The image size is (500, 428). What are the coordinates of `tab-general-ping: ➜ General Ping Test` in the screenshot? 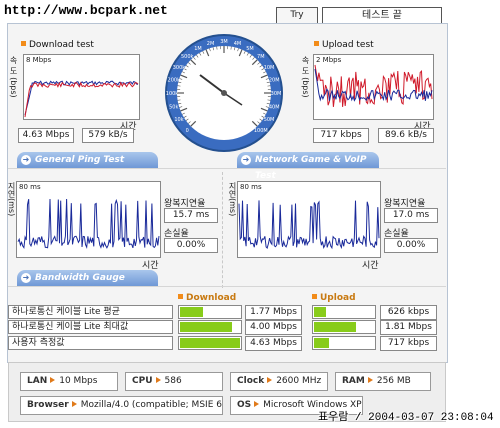 It's located at (87, 160).